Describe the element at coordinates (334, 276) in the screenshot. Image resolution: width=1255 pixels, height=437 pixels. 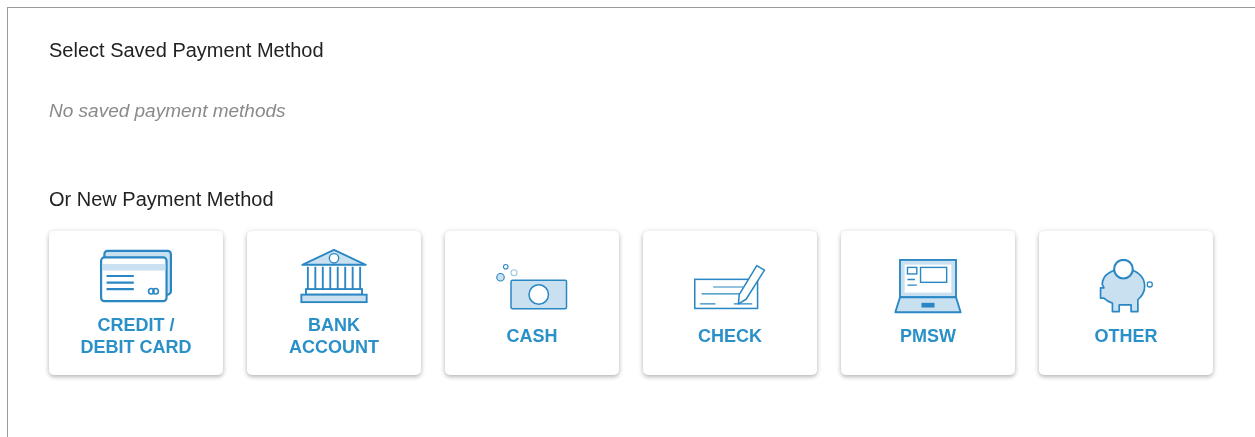
I see `bank-building-icon` at that location.